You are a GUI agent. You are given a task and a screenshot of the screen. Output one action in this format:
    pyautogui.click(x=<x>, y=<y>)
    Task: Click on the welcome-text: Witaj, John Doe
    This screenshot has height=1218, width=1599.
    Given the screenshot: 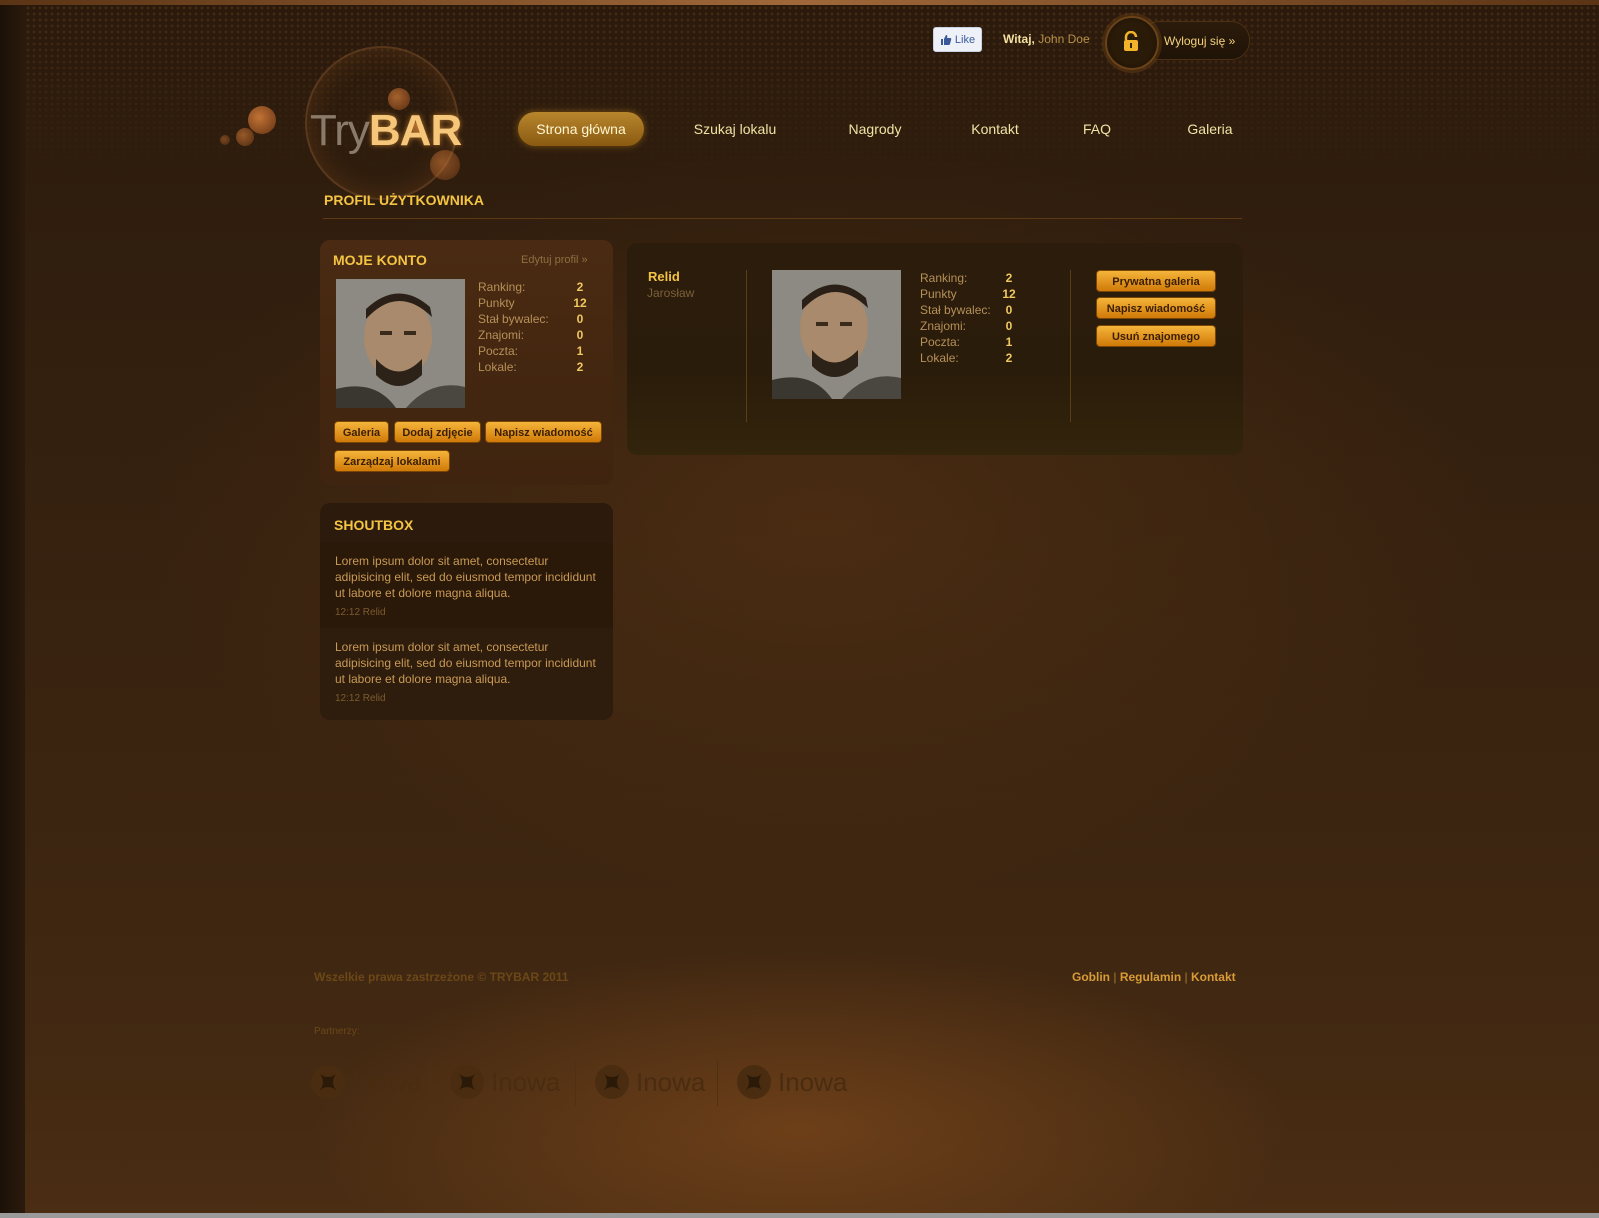 What is the action you would take?
    pyautogui.click(x=1046, y=39)
    